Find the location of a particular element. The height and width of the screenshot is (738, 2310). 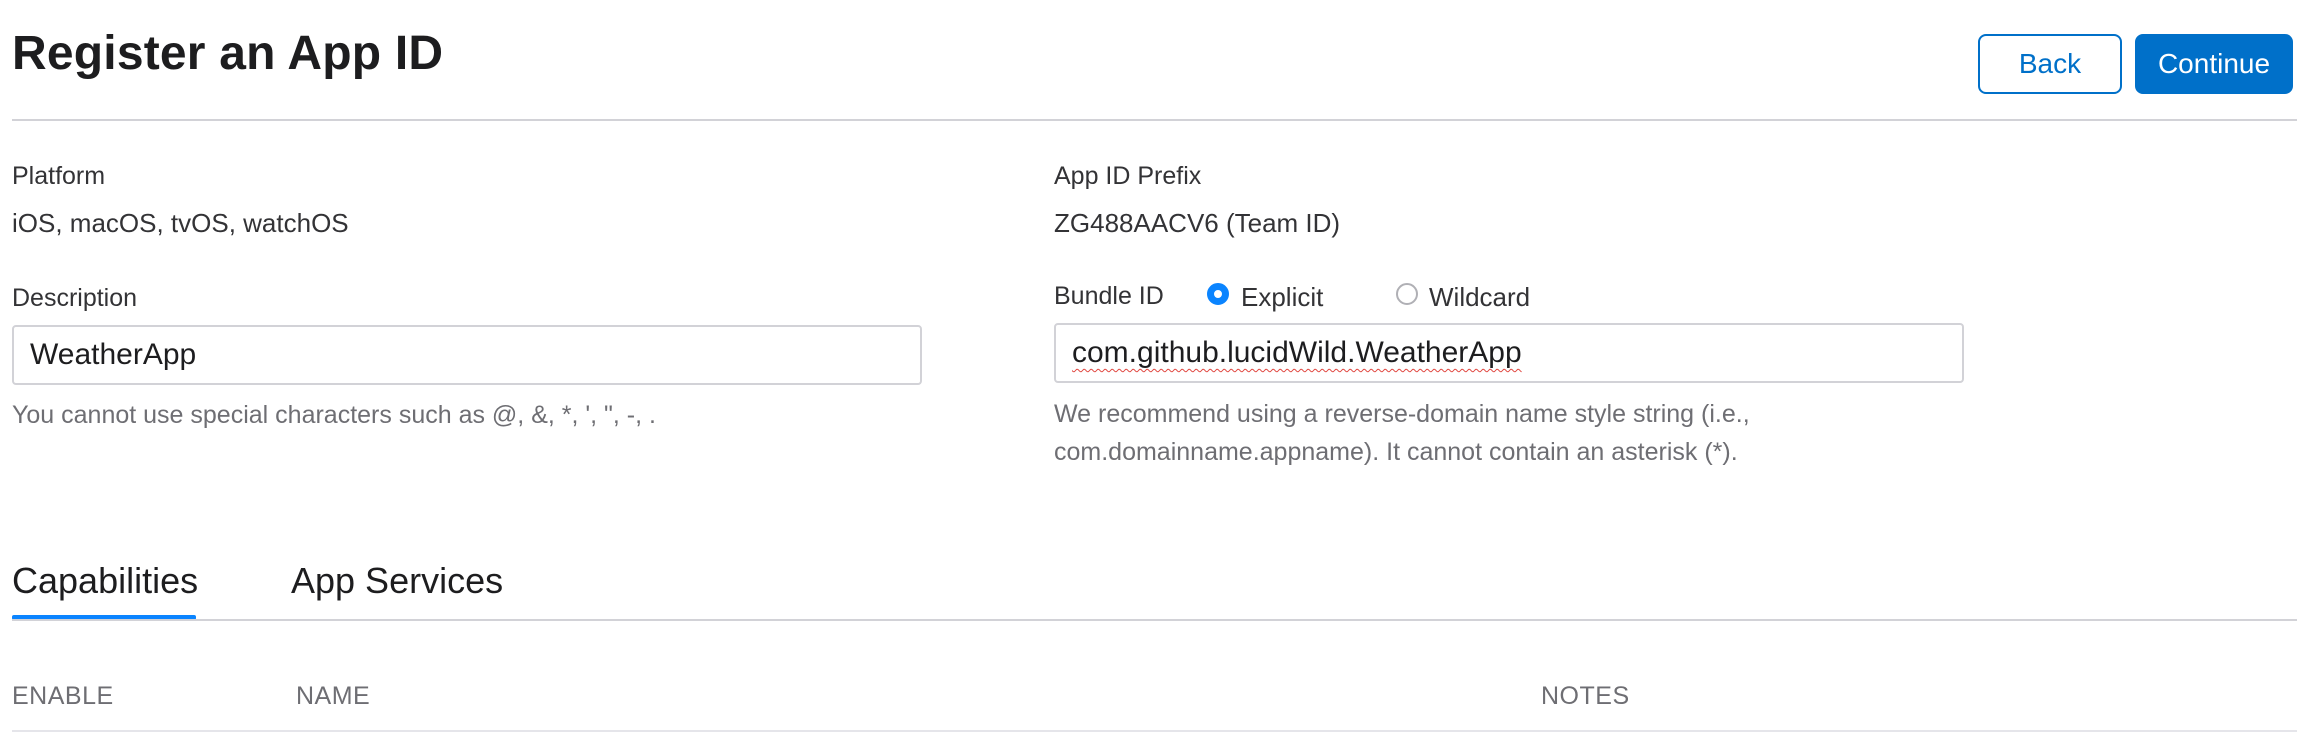

column-header-enable: ENABLE is located at coordinates (63, 696).